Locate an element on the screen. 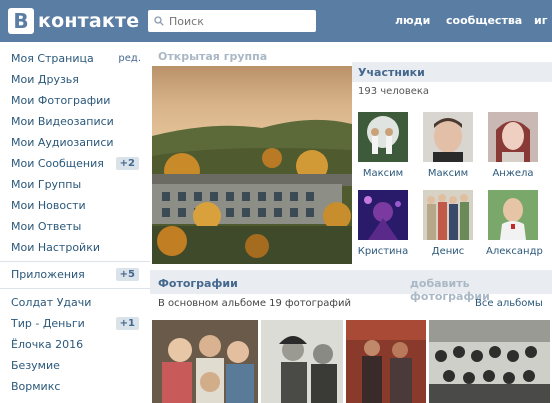 This screenshot has width=552, height=403. sidebar-item-answers: Мои Ответы is located at coordinates (76, 226).